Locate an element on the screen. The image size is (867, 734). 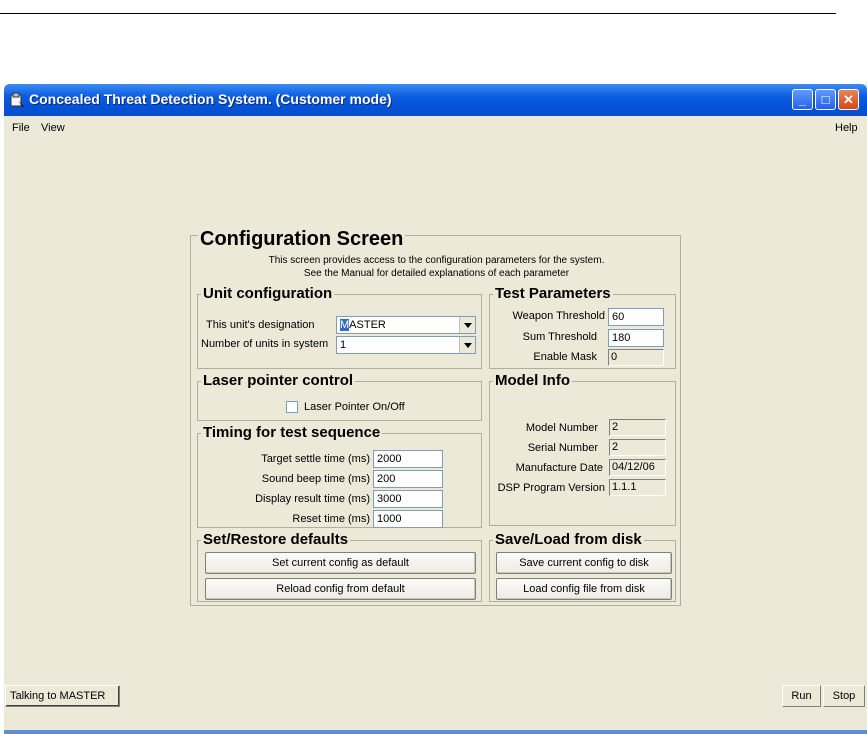
manufacture-date-label: Manufacture Date is located at coordinates (559, 468).